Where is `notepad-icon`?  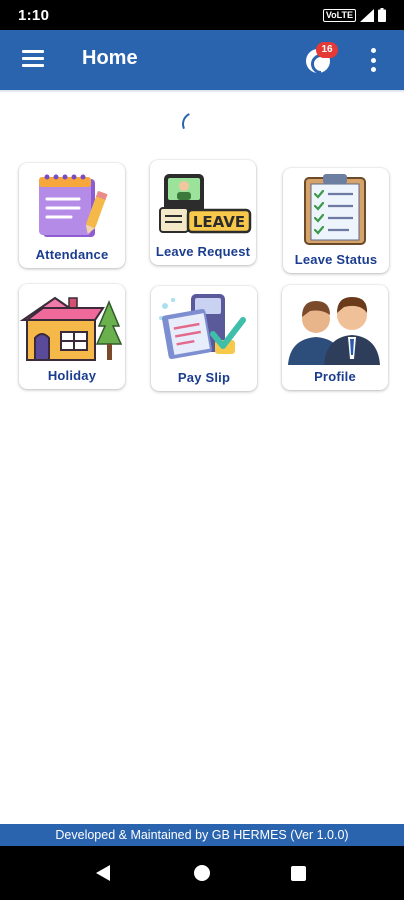
notepad-icon is located at coordinates (73, 205).